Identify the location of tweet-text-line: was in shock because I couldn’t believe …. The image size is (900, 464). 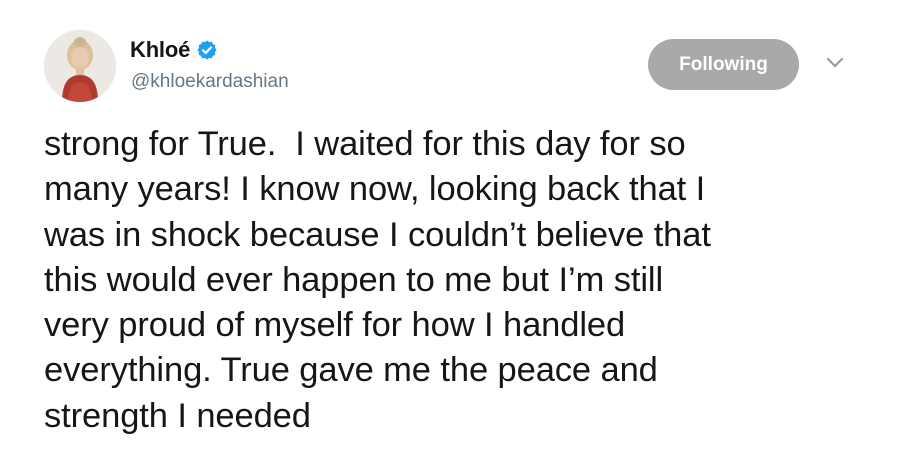
(377, 234).